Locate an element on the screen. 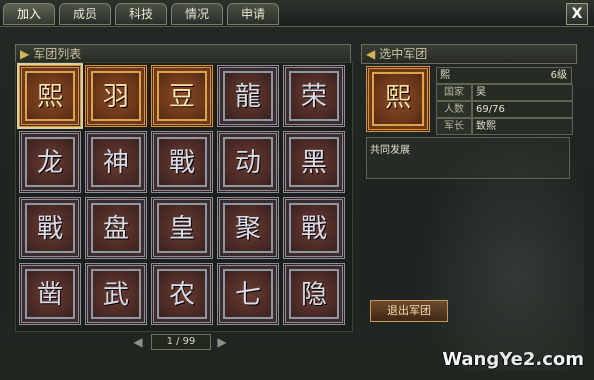 The image size is (594, 380). watermark-text: WangYe2.com is located at coordinates (513, 359).